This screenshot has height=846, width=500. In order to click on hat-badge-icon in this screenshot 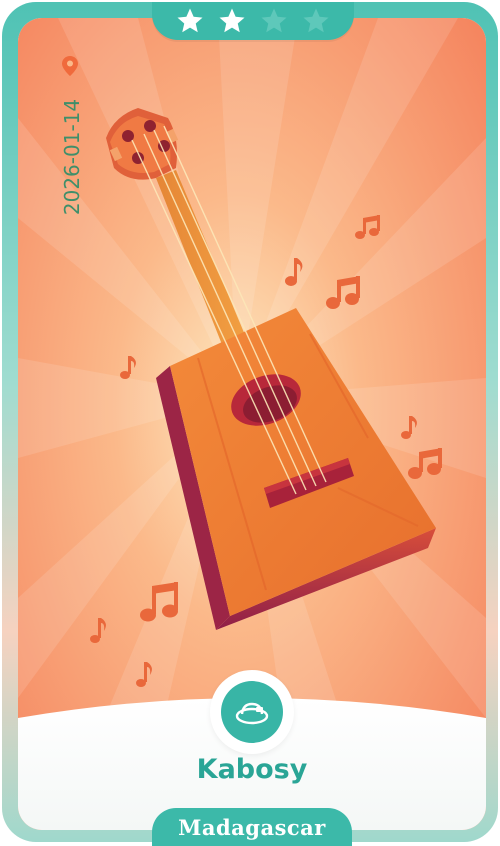, I will do `click(252, 713)`.